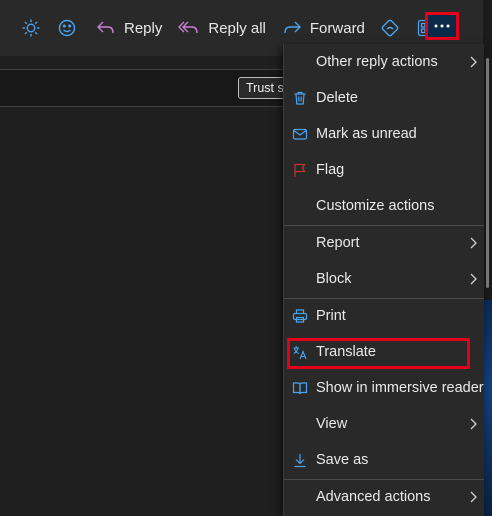 This screenshot has width=492, height=516. Describe the element at coordinates (67, 28) in the screenshot. I see `emoji-icon` at that location.